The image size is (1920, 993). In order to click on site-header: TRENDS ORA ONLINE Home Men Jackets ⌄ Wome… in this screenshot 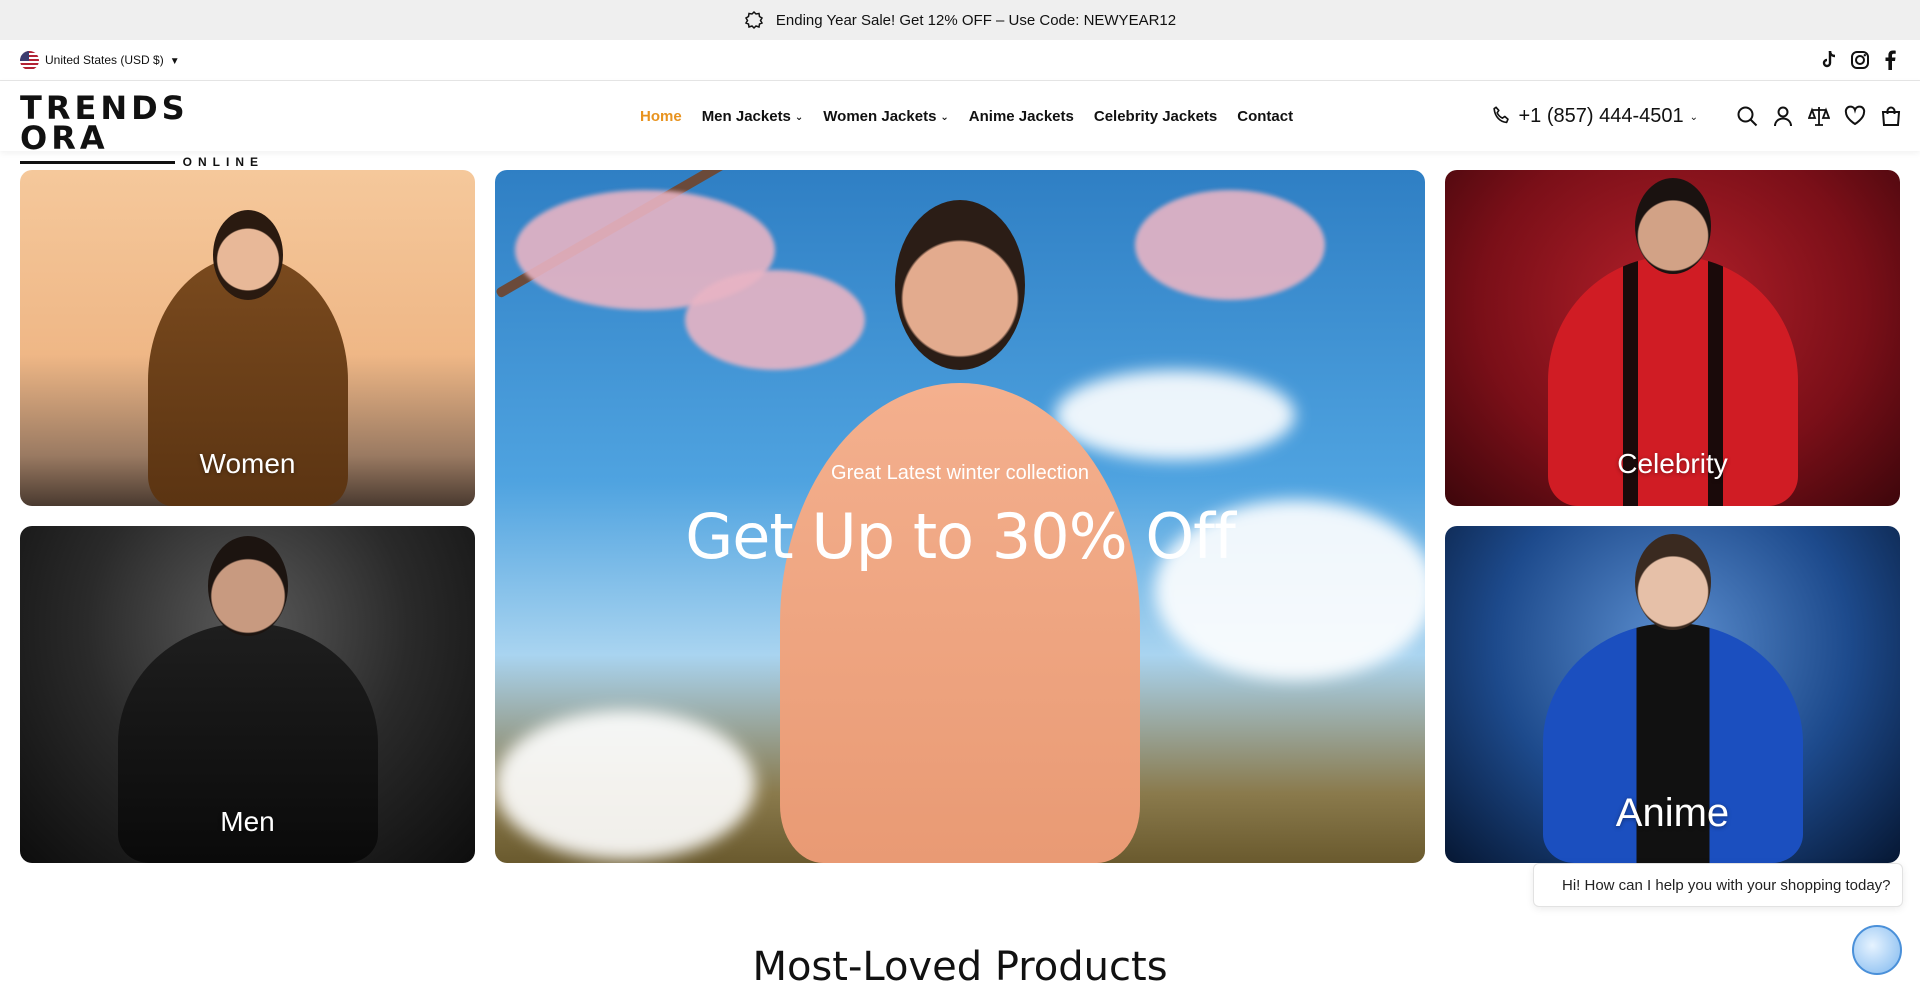, I will do `click(960, 125)`.